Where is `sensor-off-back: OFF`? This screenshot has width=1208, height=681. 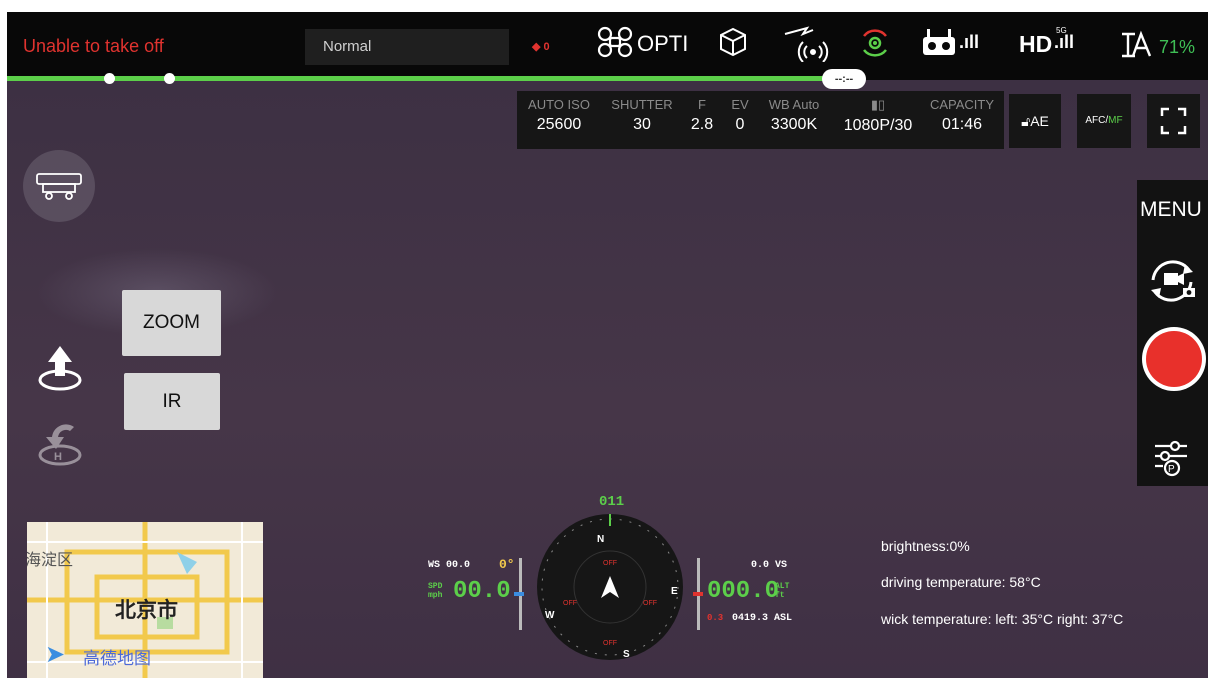 sensor-off-back: OFF is located at coordinates (610, 643).